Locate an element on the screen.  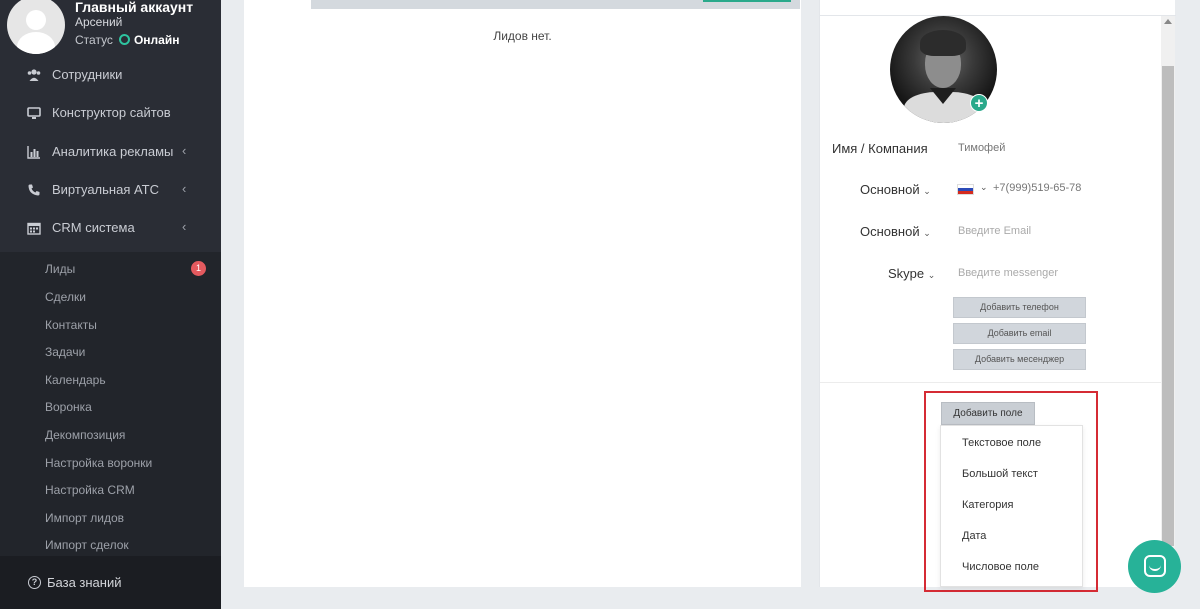
sidebar-item-contacts: Контакты is located at coordinates (71, 325).